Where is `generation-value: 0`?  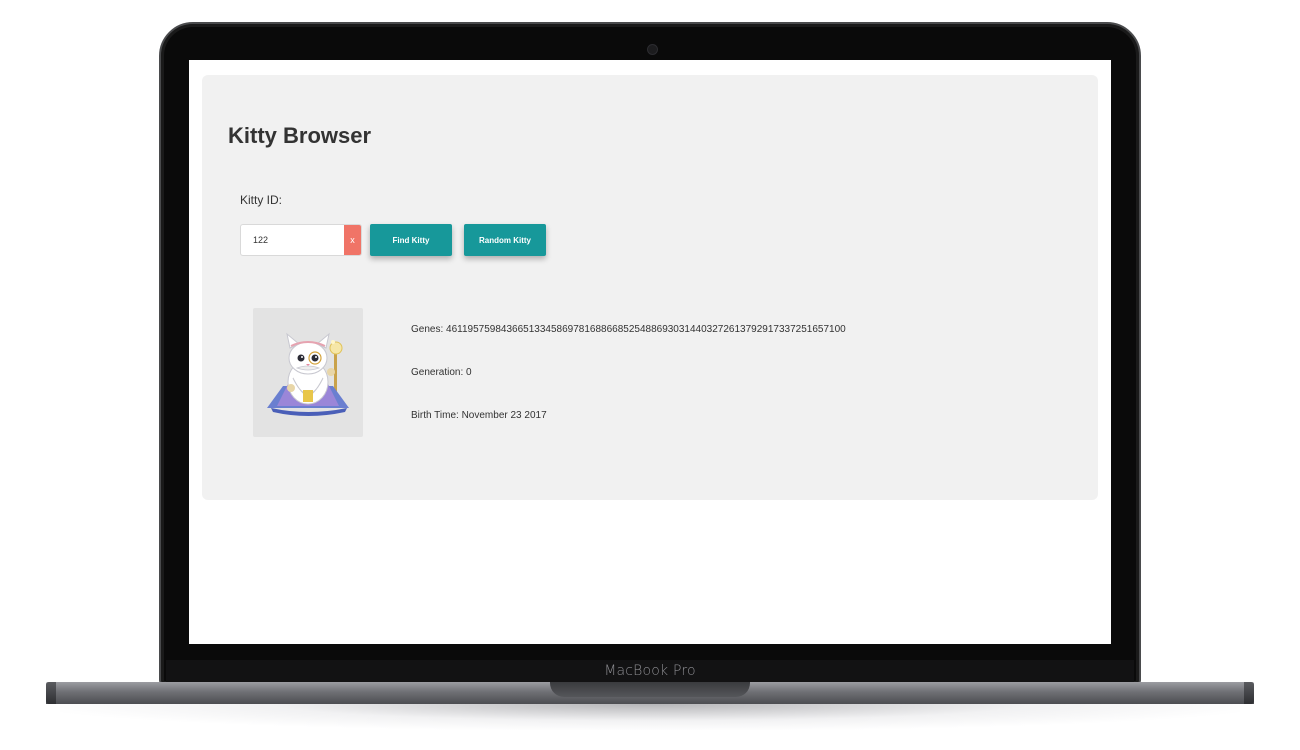
generation-value: 0 is located at coordinates (469, 372).